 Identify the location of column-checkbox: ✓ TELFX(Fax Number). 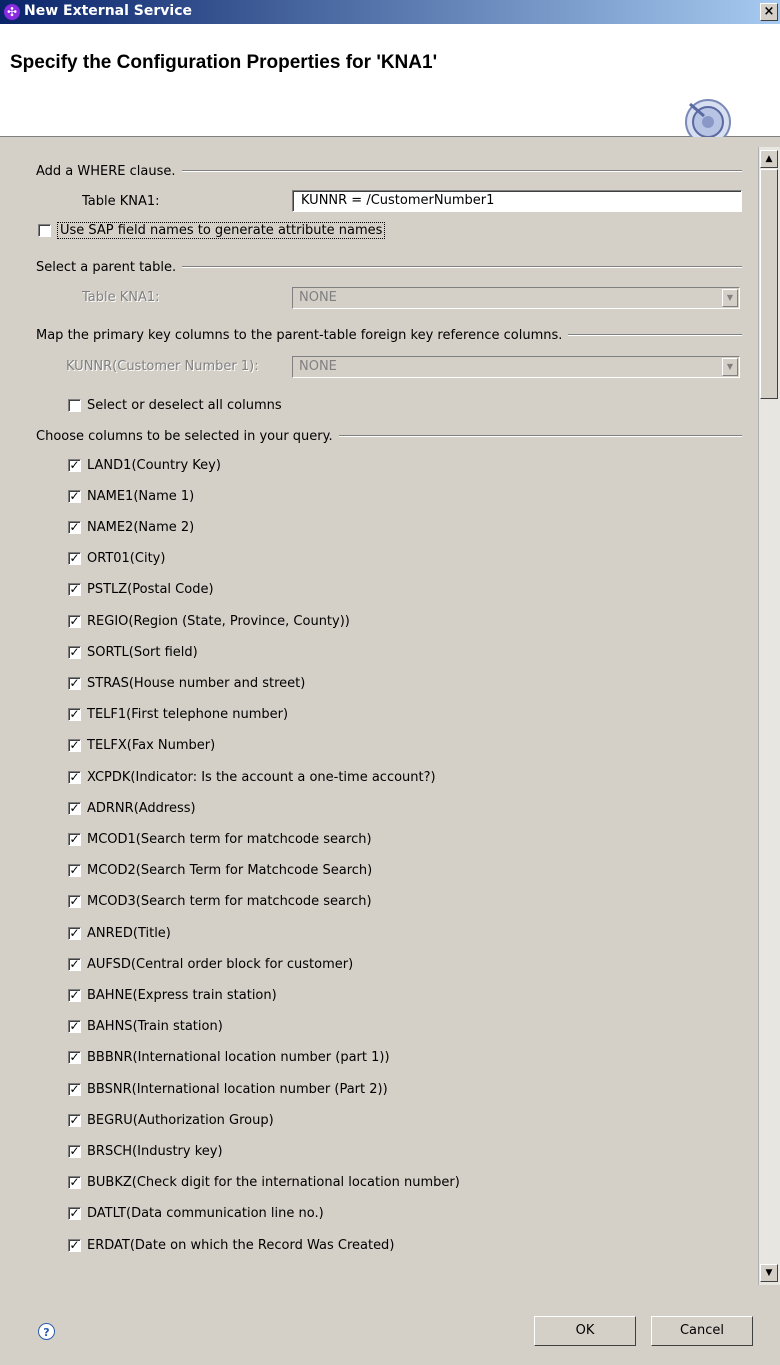
(141, 746).